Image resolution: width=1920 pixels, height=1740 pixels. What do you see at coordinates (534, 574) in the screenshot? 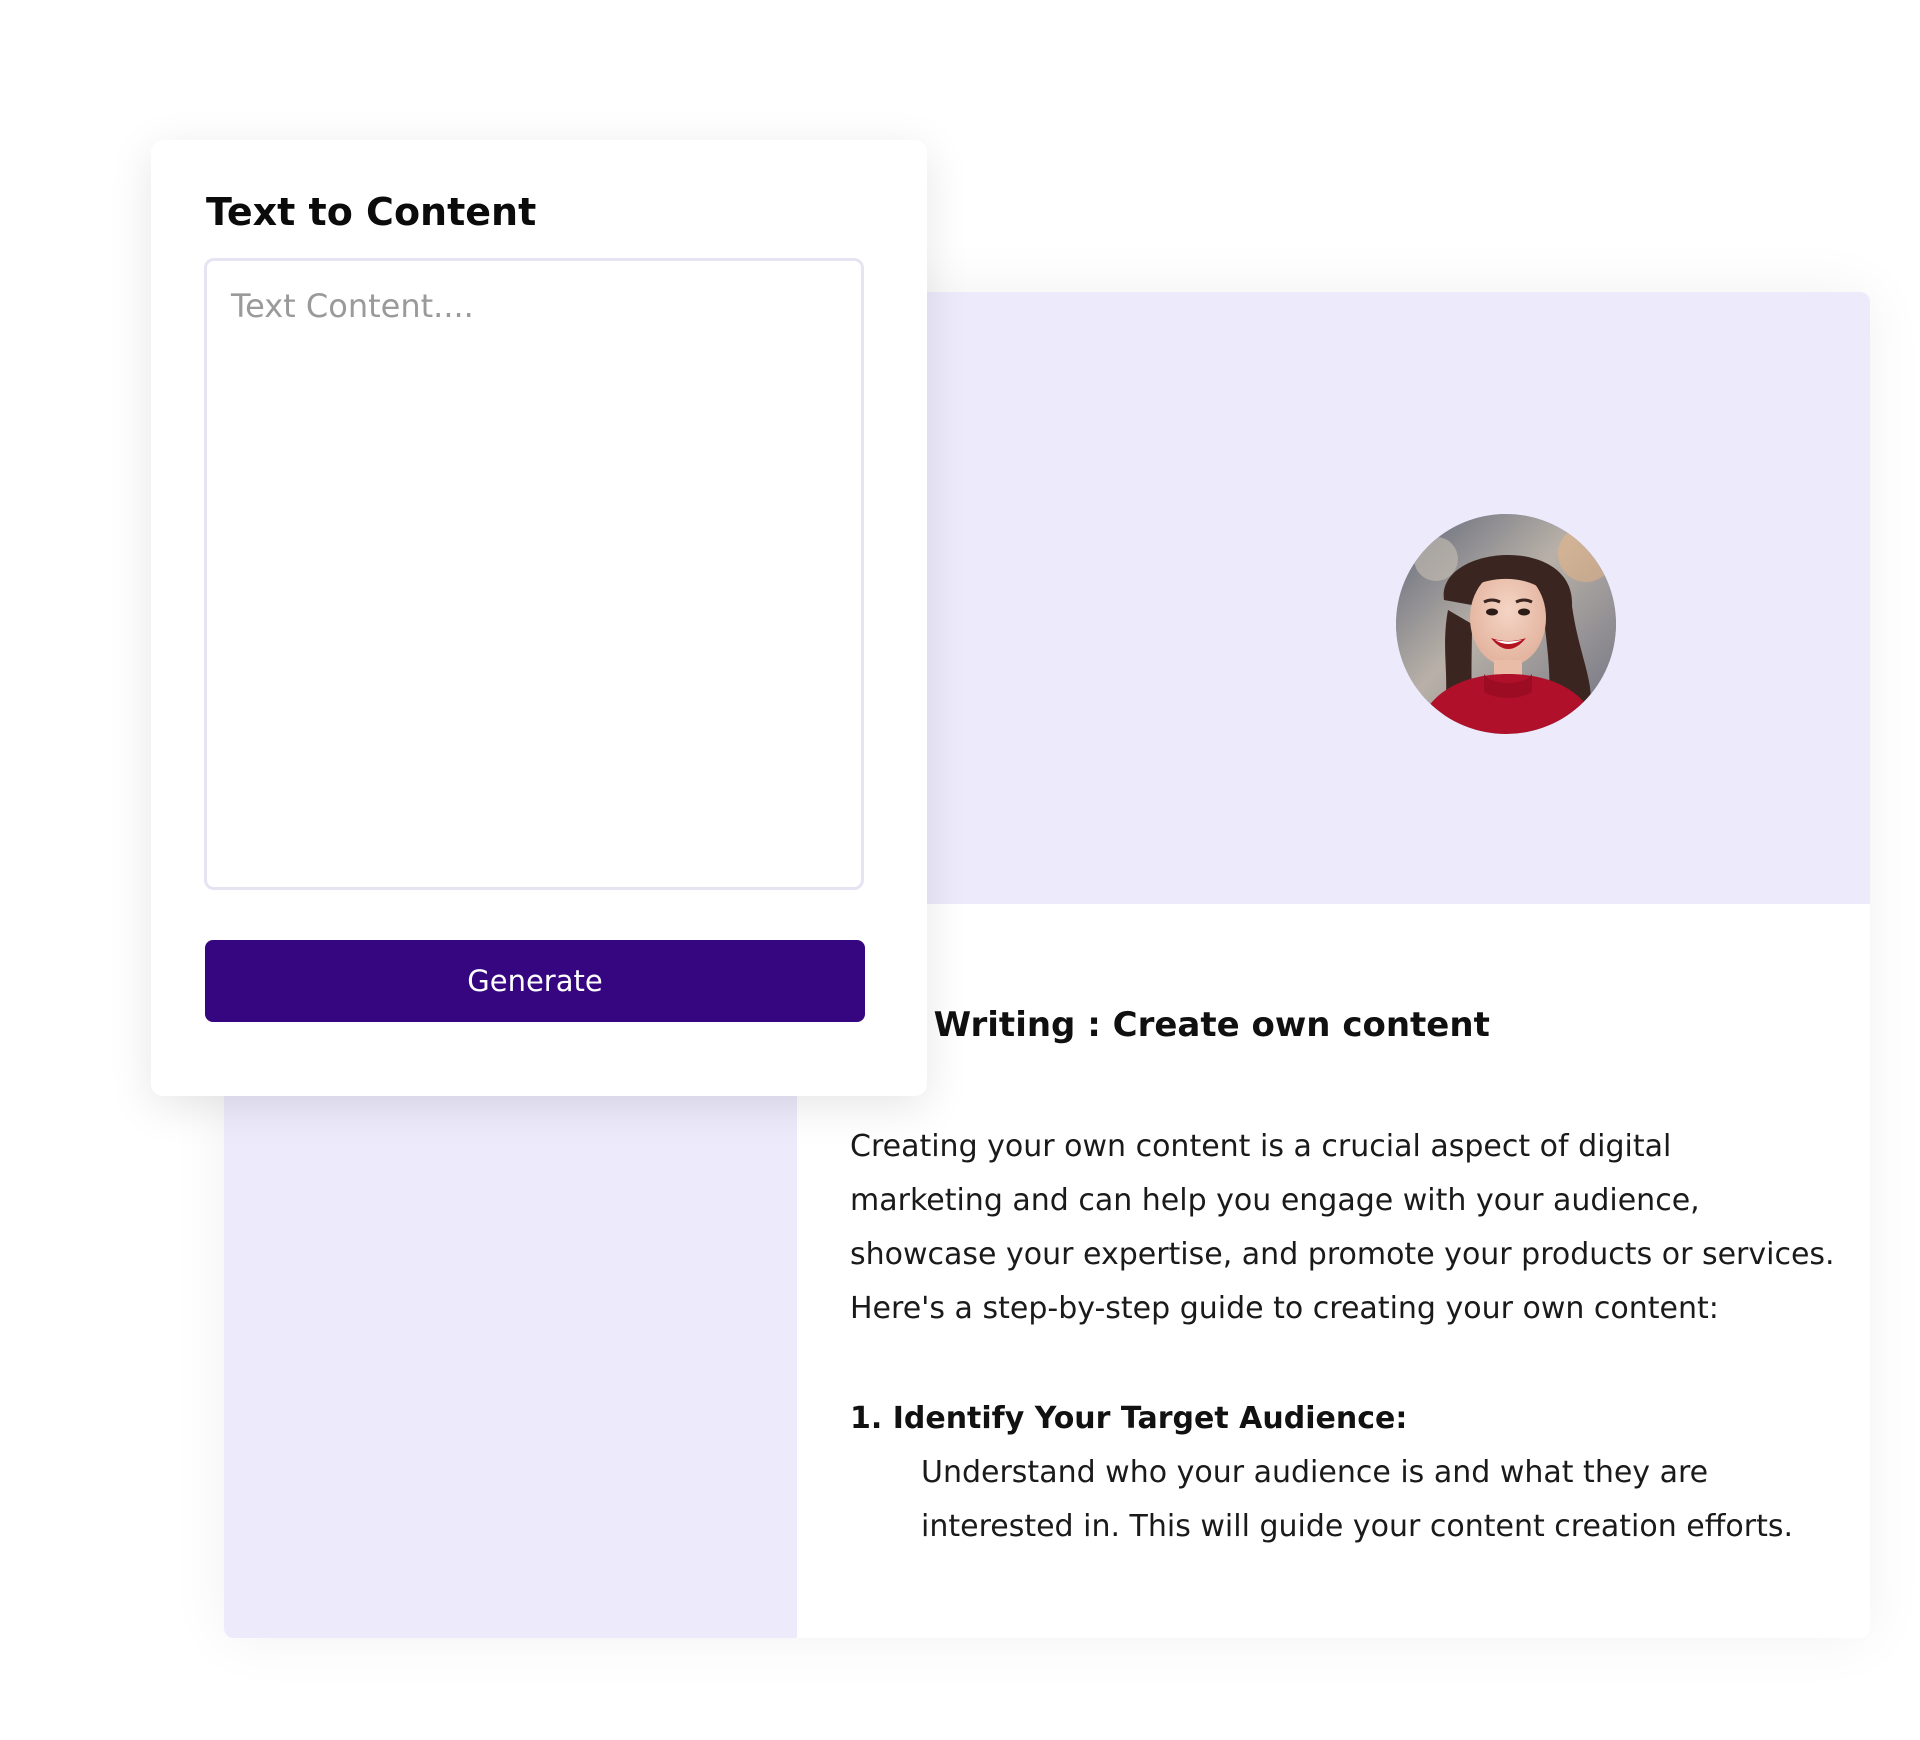
I see `text-content-input` at bounding box center [534, 574].